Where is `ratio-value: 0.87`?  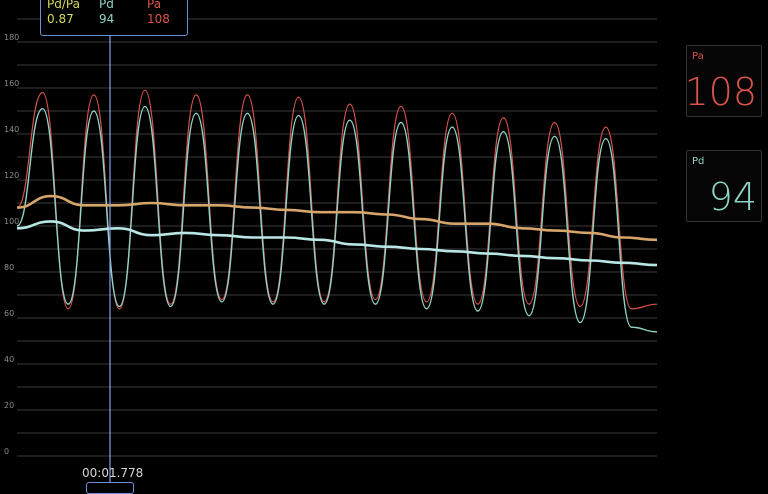
ratio-value: 0.87 is located at coordinates (60, 19).